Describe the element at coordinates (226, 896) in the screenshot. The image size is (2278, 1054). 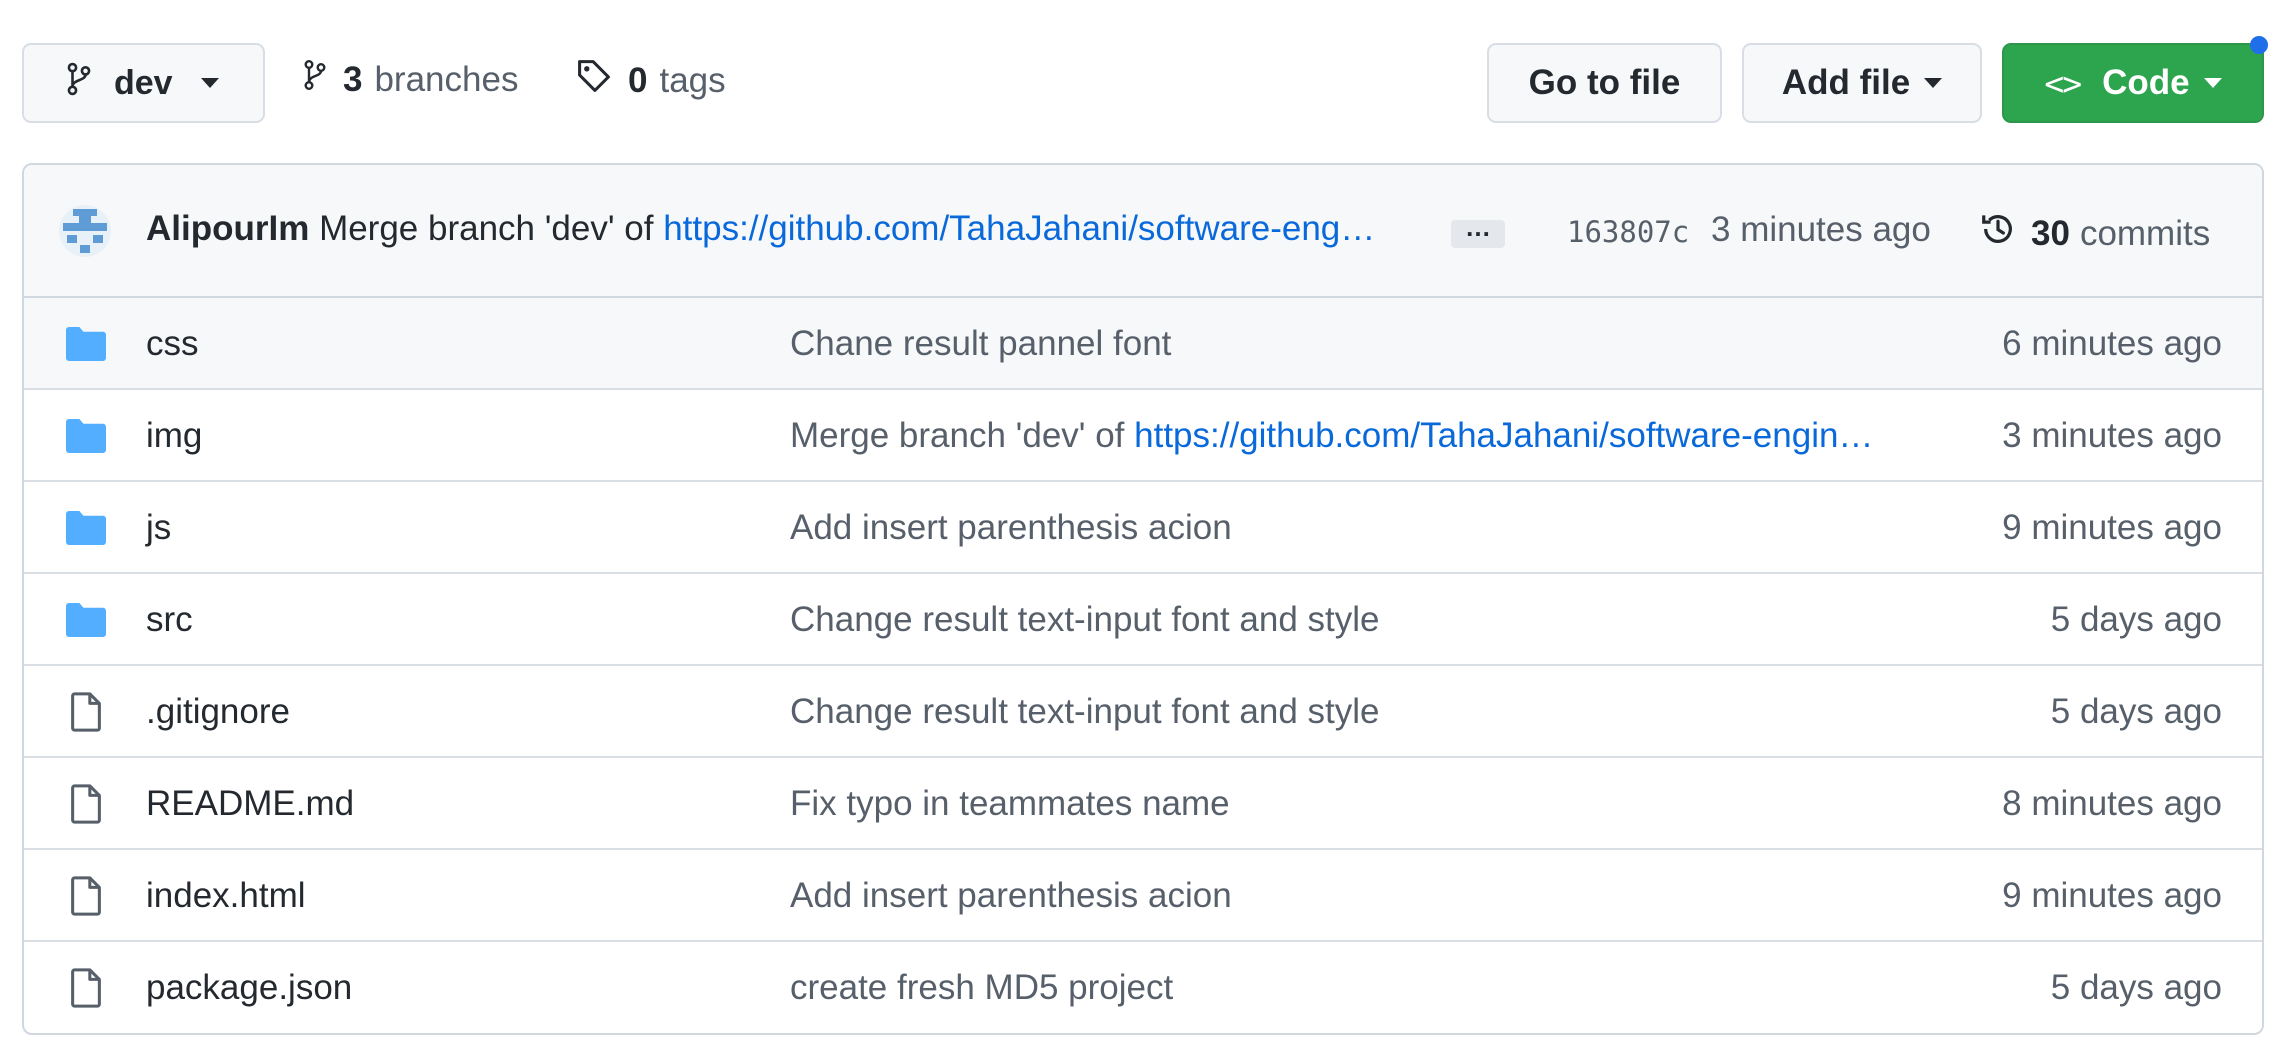
I see `file-name-link: index.html` at that location.